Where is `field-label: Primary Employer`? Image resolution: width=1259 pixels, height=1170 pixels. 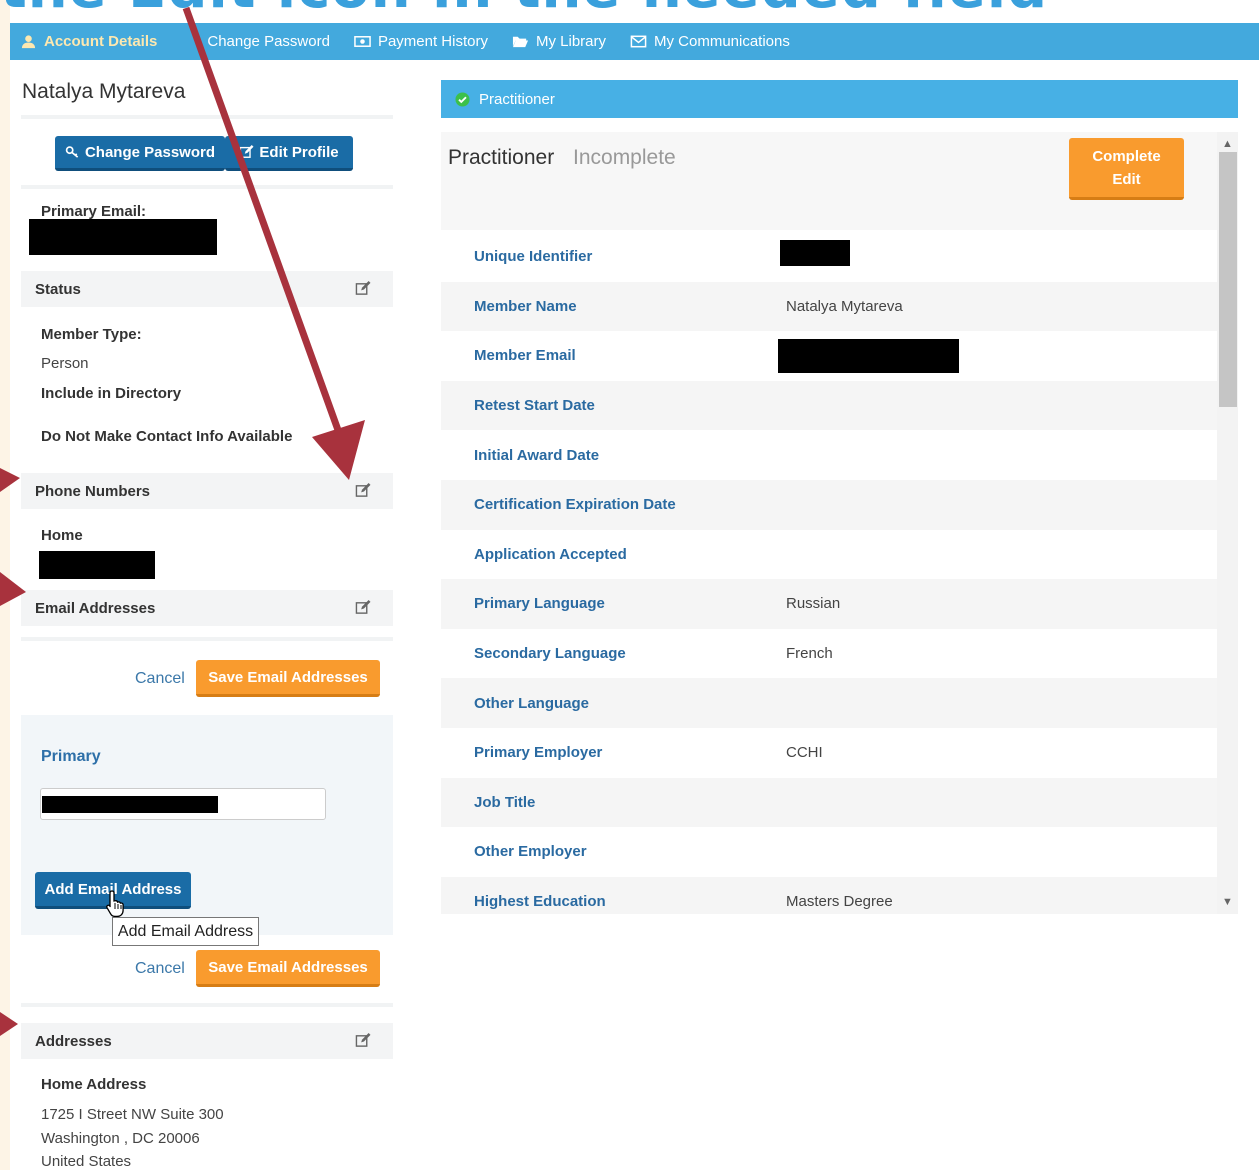 field-label: Primary Employer is located at coordinates (538, 753).